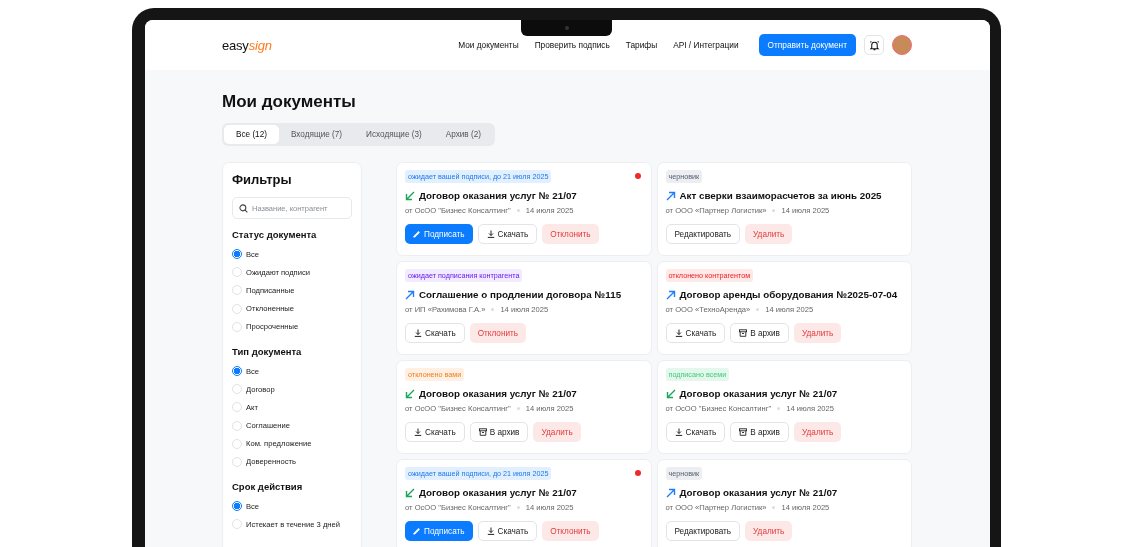  I want to click on document-title: Акт сверки взаиморасчетов за июнь 2025, so click(780, 195).